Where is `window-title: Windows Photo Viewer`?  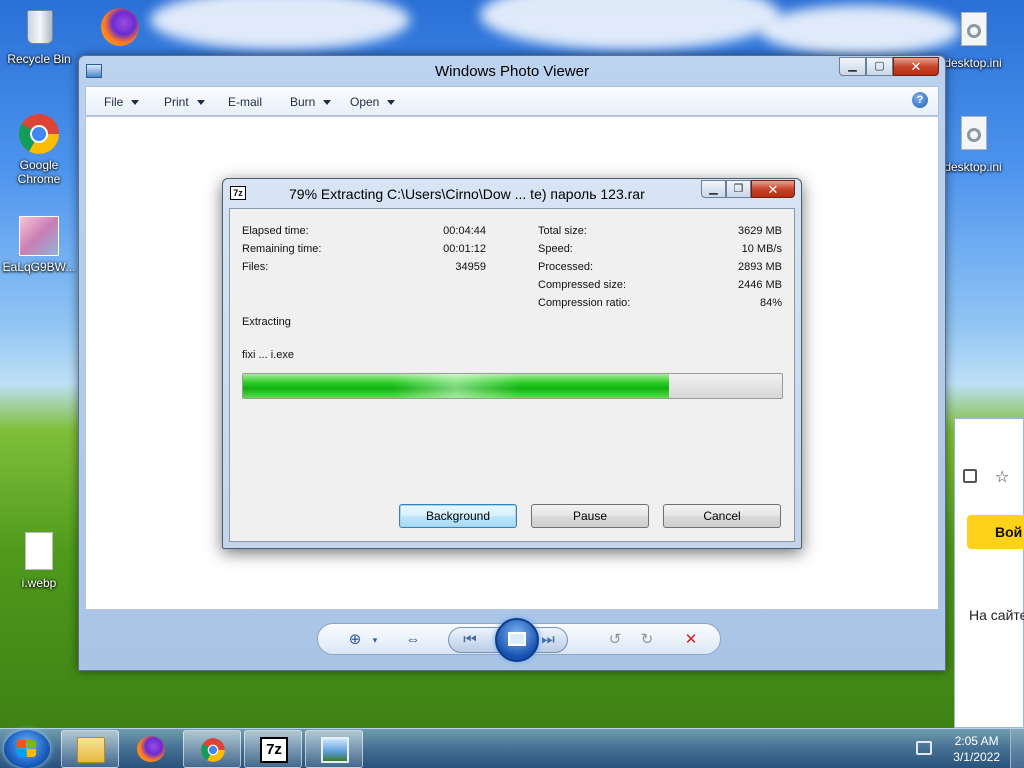 window-title: Windows Photo Viewer is located at coordinates (512, 71).